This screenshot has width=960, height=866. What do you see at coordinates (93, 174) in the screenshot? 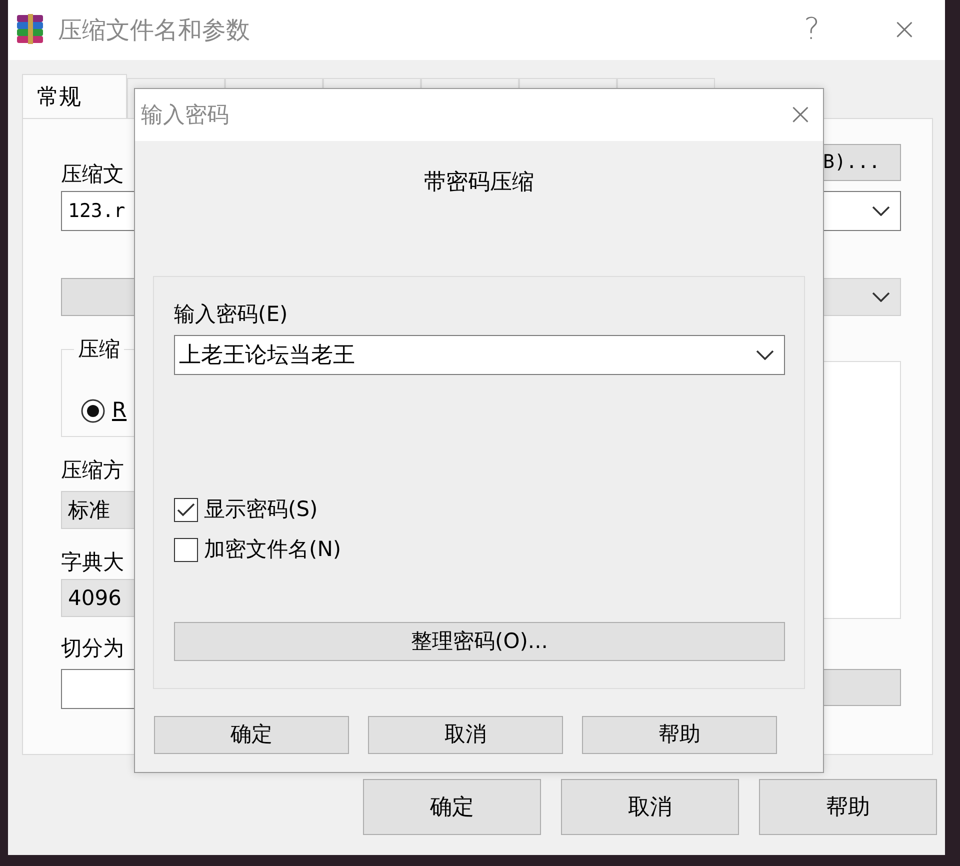
I see `field-label: 压缩文` at bounding box center [93, 174].